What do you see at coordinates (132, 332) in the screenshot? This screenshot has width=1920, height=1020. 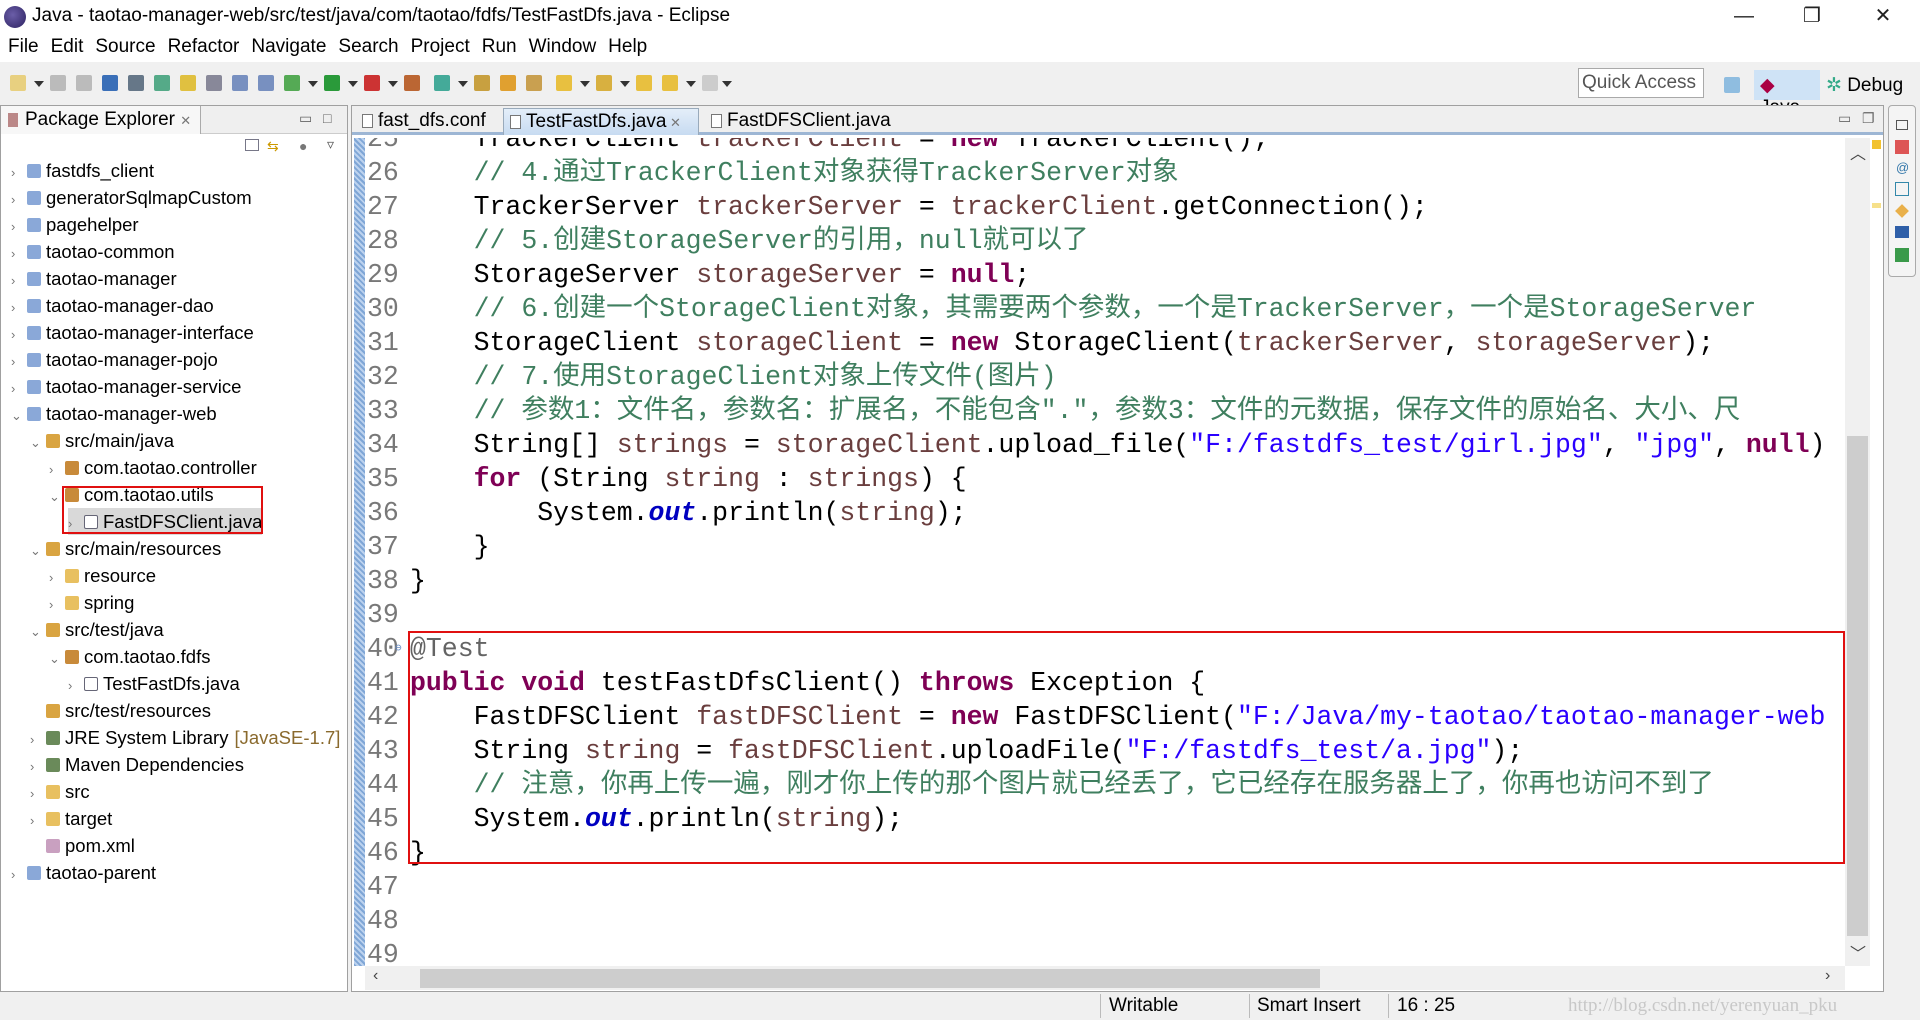 I see `tree-item: › taotao-manager-interface` at bounding box center [132, 332].